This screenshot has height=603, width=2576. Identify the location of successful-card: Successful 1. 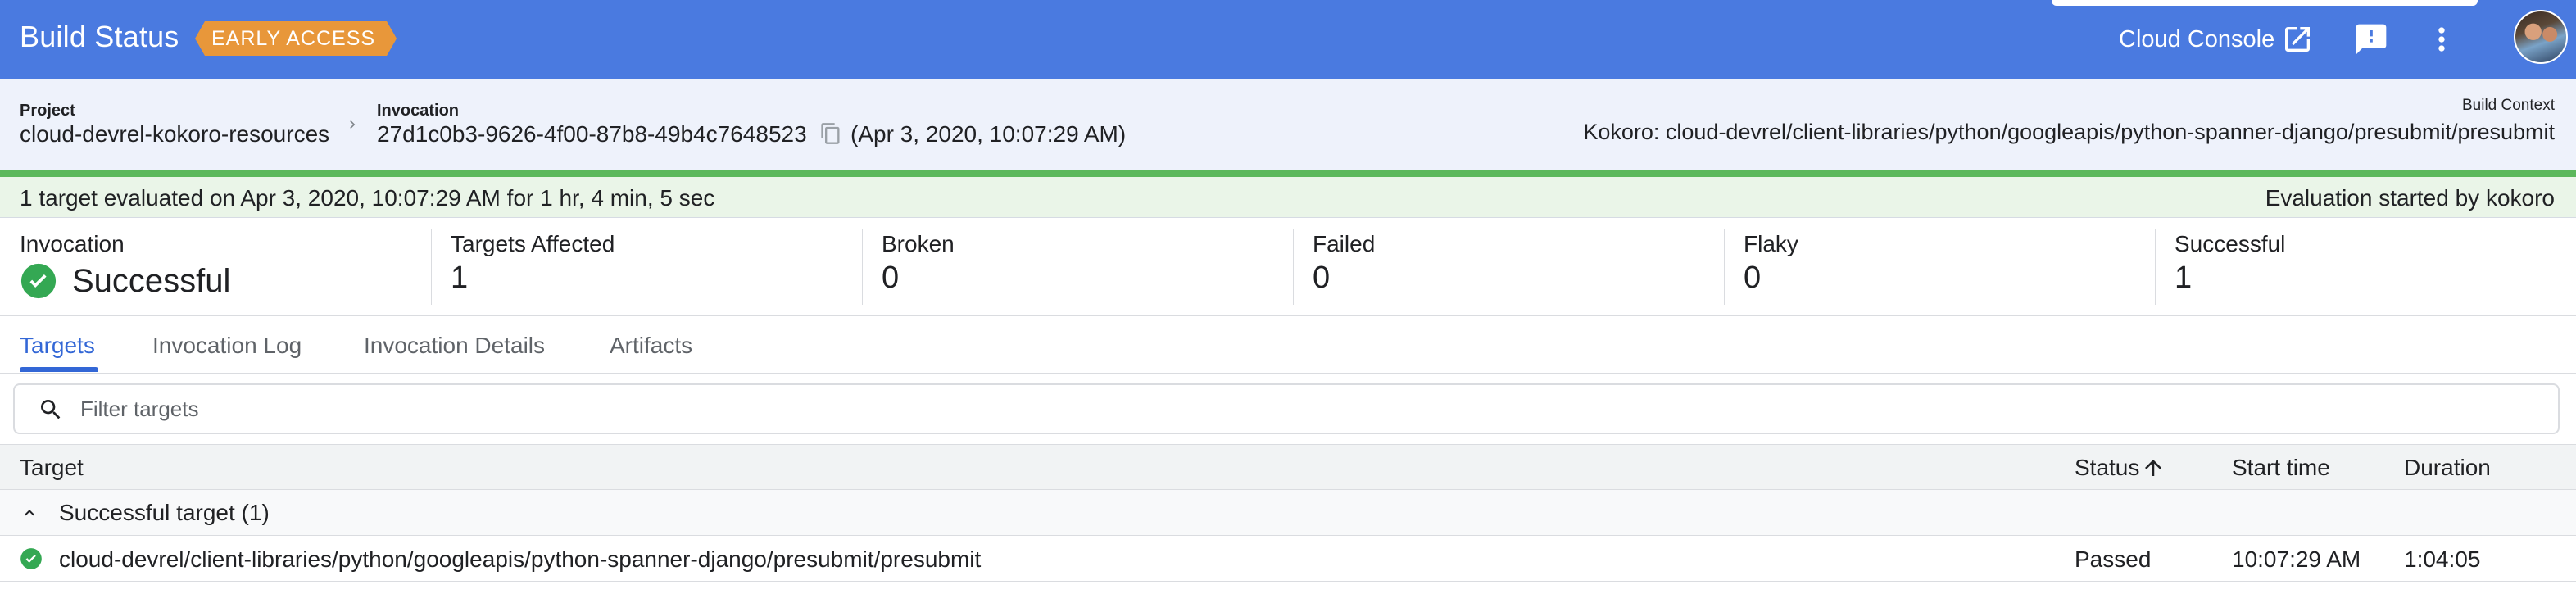
(2365, 267).